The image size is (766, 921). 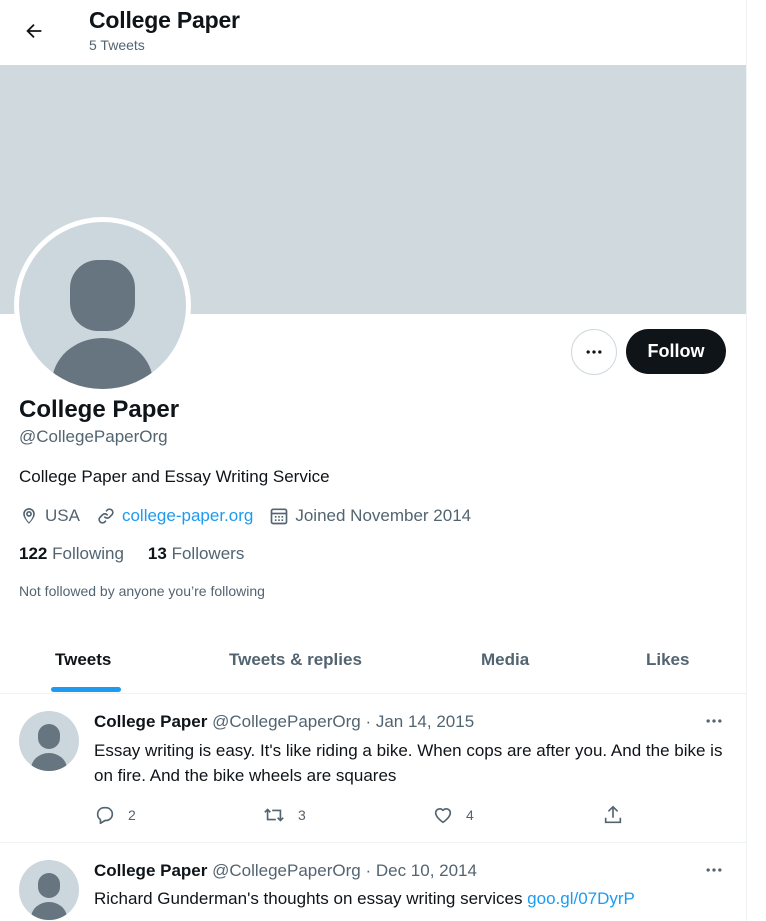 I want to click on profile-avatar, so click(x=102, y=305).